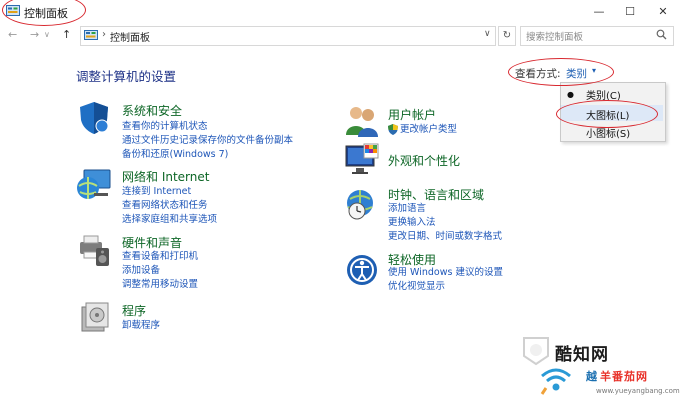 This screenshot has height=403, width=682. I want to click on back-button: ←, so click(12, 34).